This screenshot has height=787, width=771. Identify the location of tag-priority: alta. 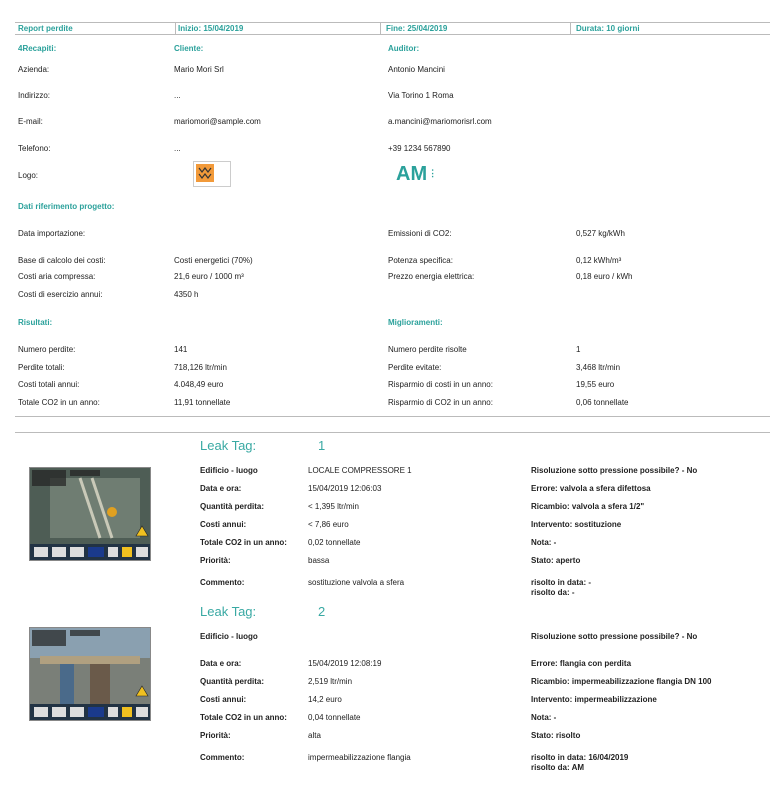
(314, 735).